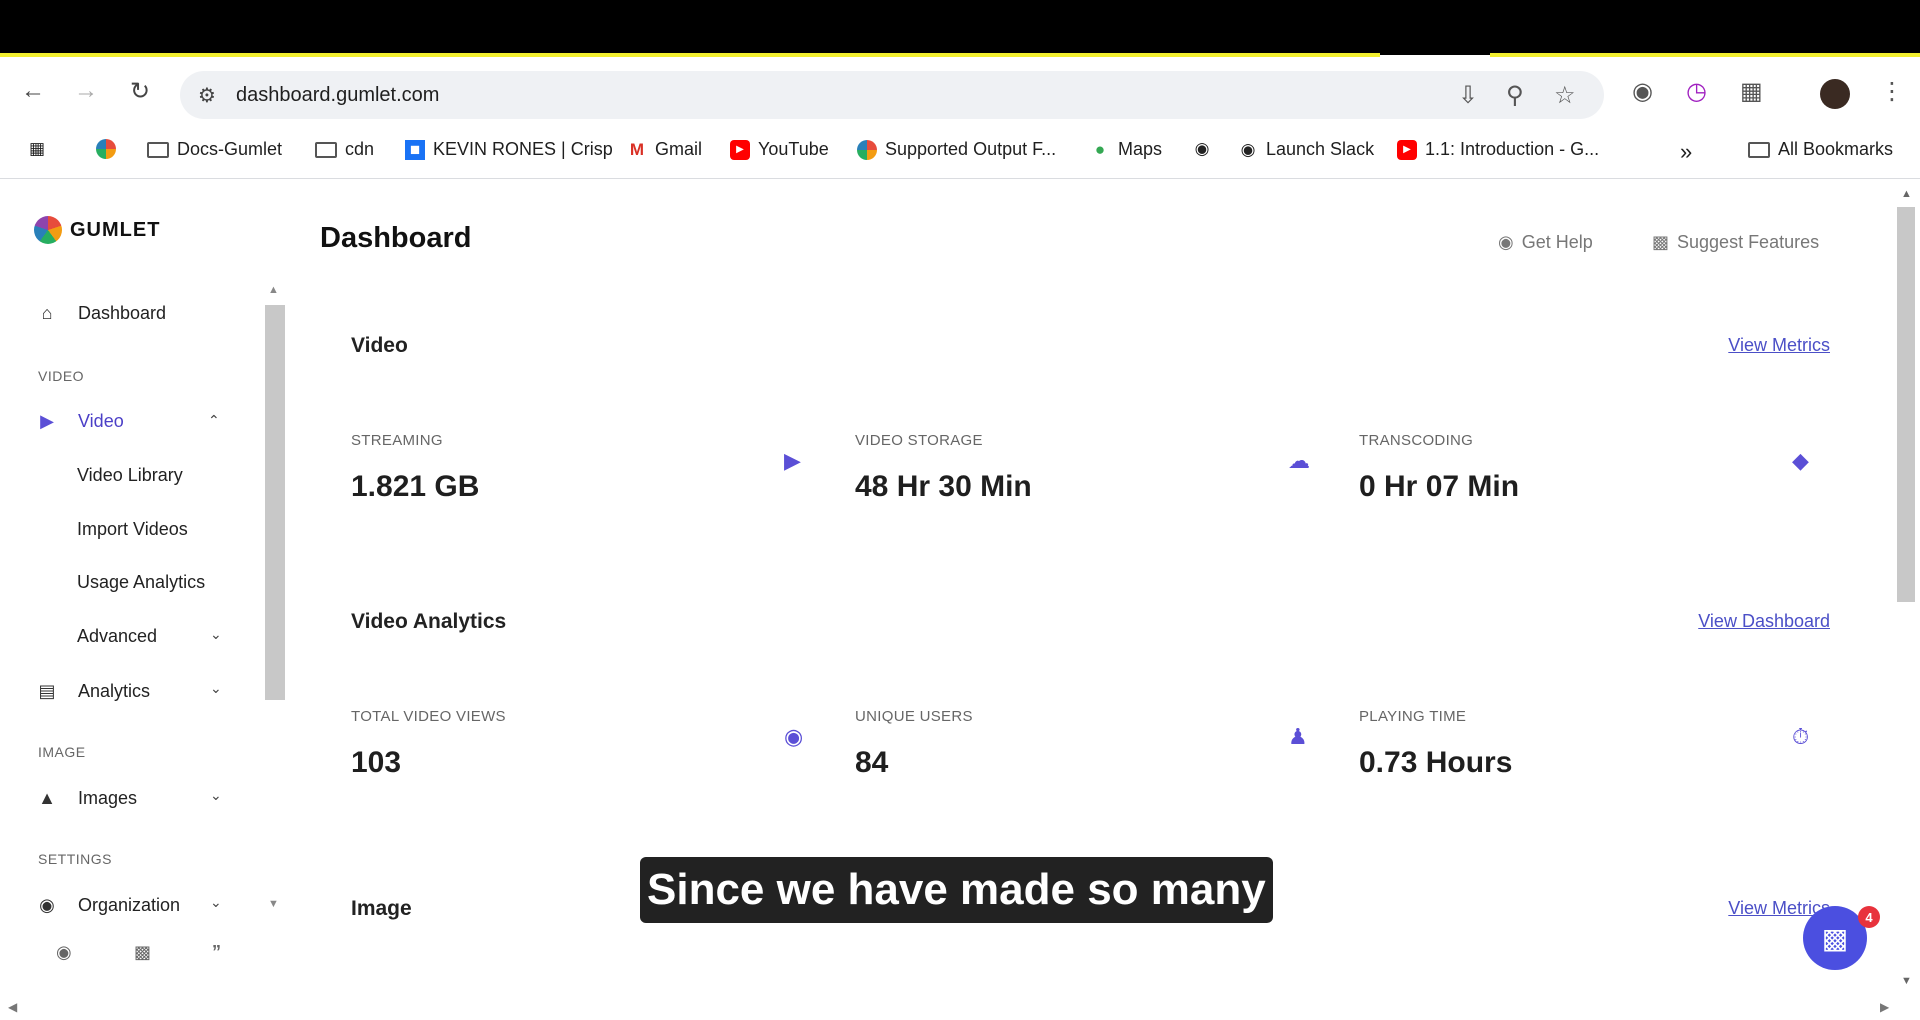  I want to click on stat-value-total-video-views: 103, so click(376, 762).